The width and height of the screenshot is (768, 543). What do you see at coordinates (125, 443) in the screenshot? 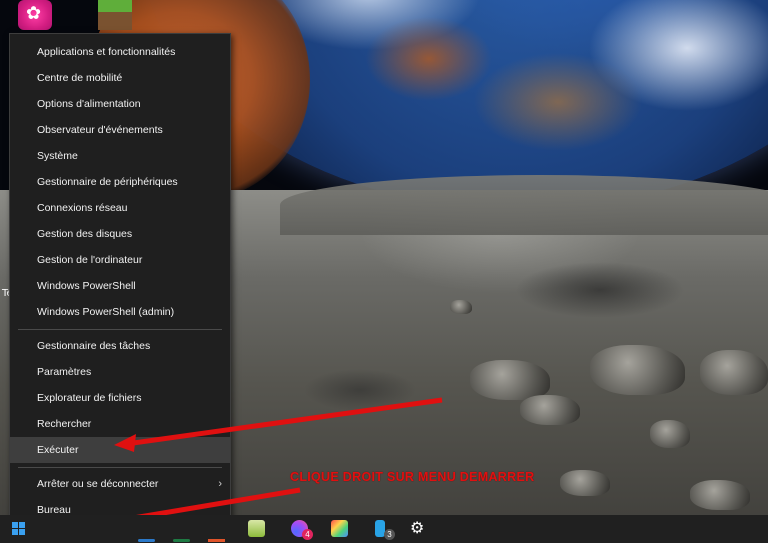
I see `arrowhead-icon` at bounding box center [125, 443].